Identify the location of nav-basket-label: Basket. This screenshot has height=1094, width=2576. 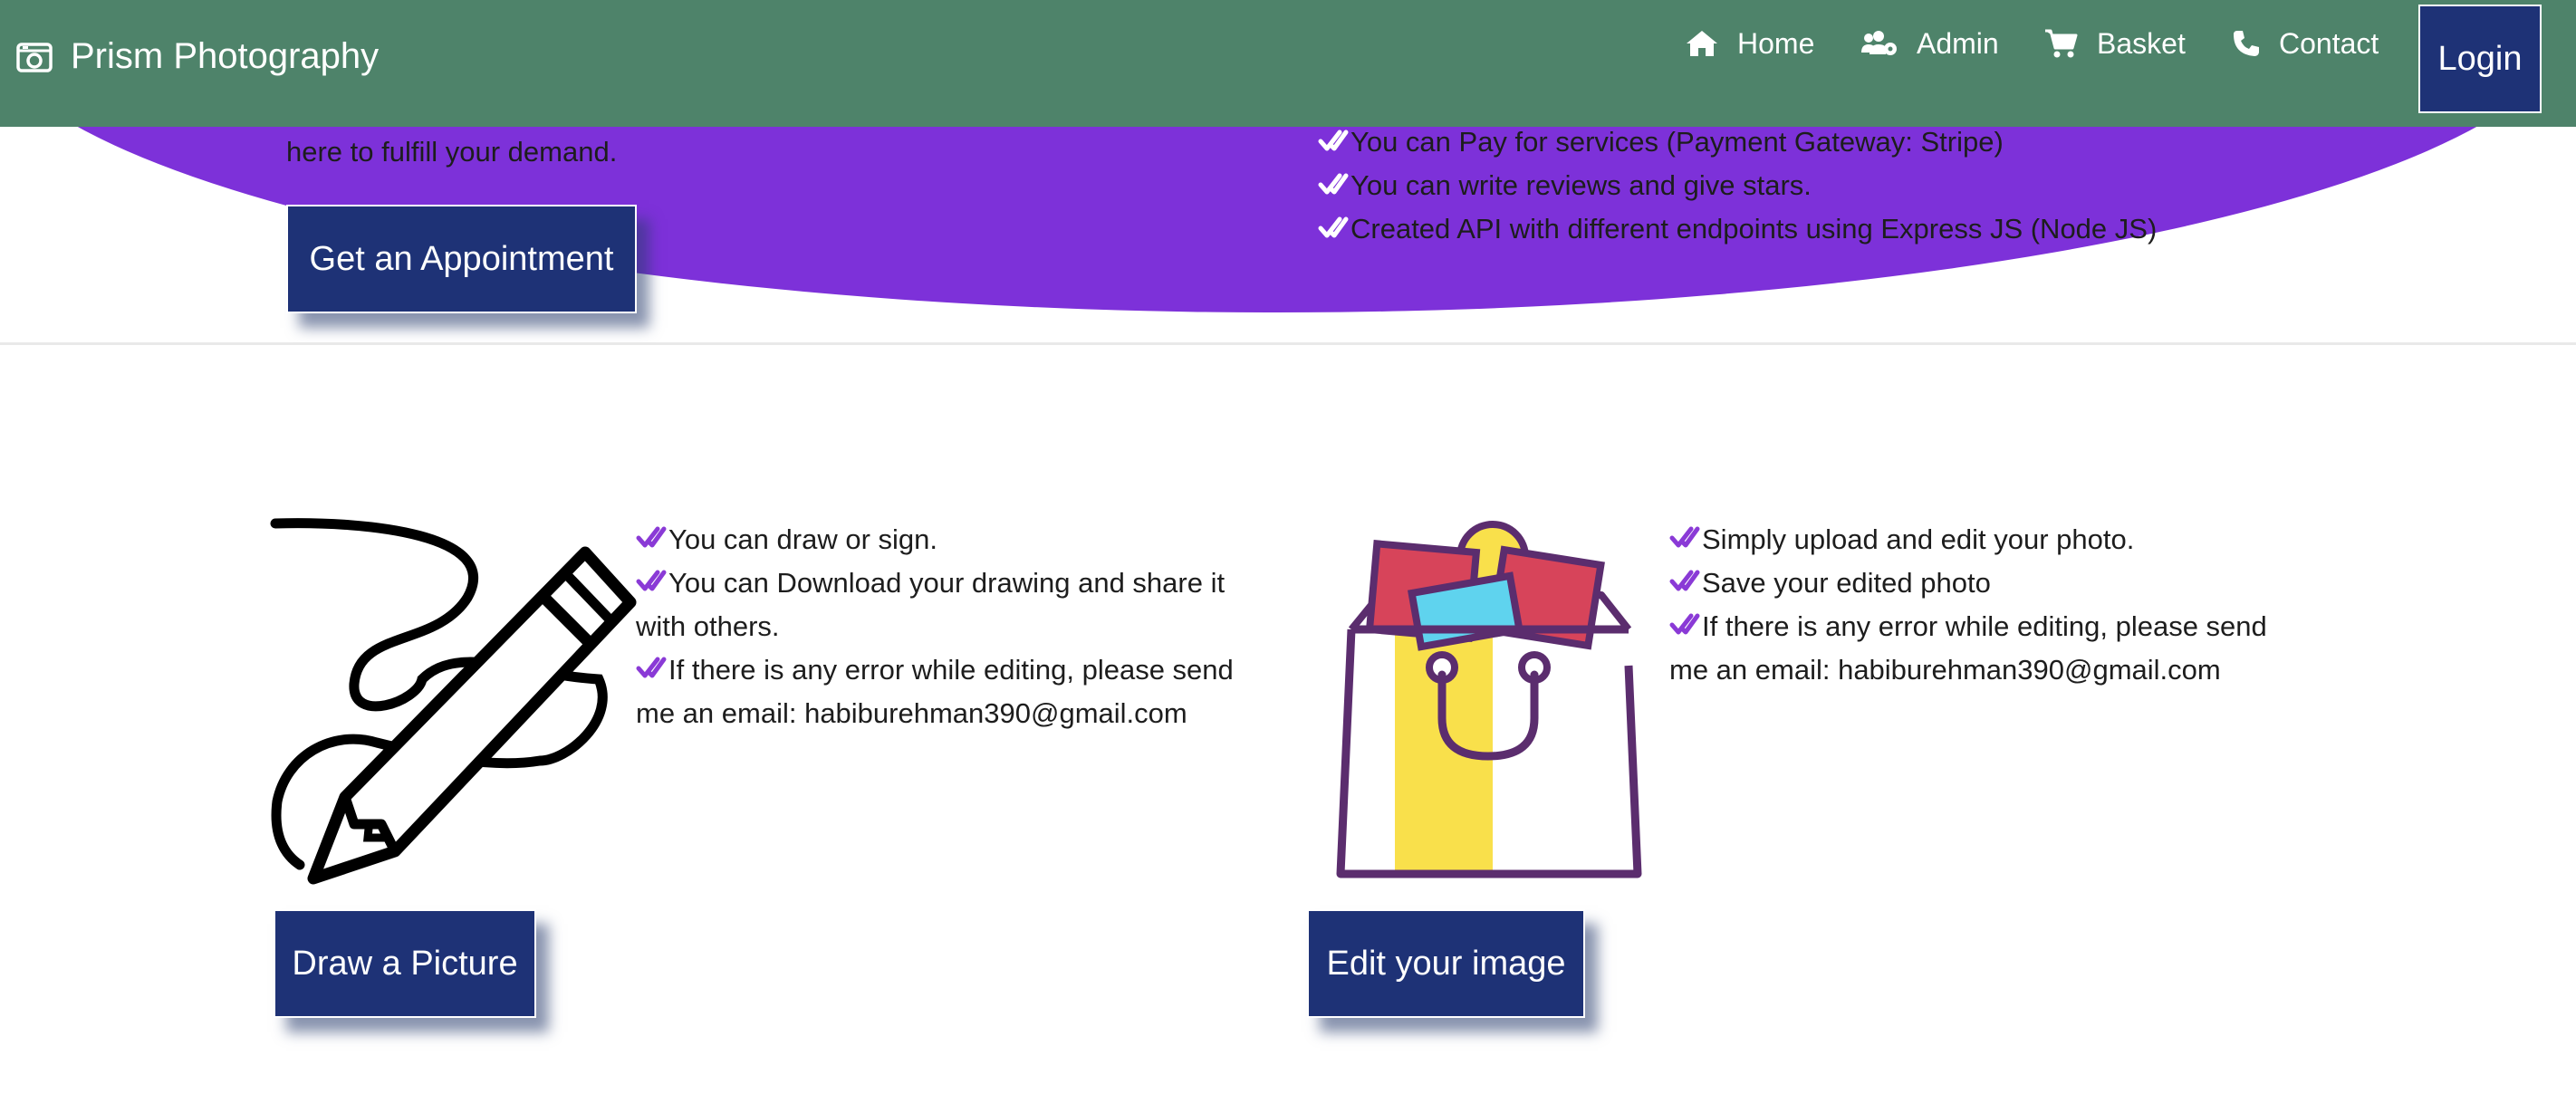
(2141, 43).